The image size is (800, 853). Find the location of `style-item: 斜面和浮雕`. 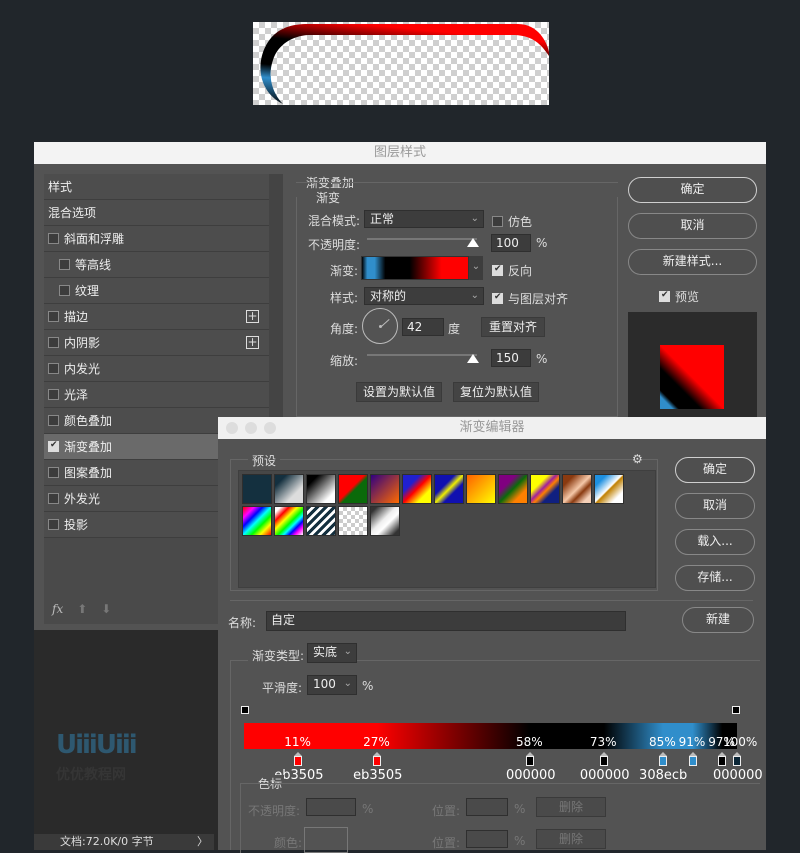

style-item: 斜面和浮雕 is located at coordinates (156, 239).